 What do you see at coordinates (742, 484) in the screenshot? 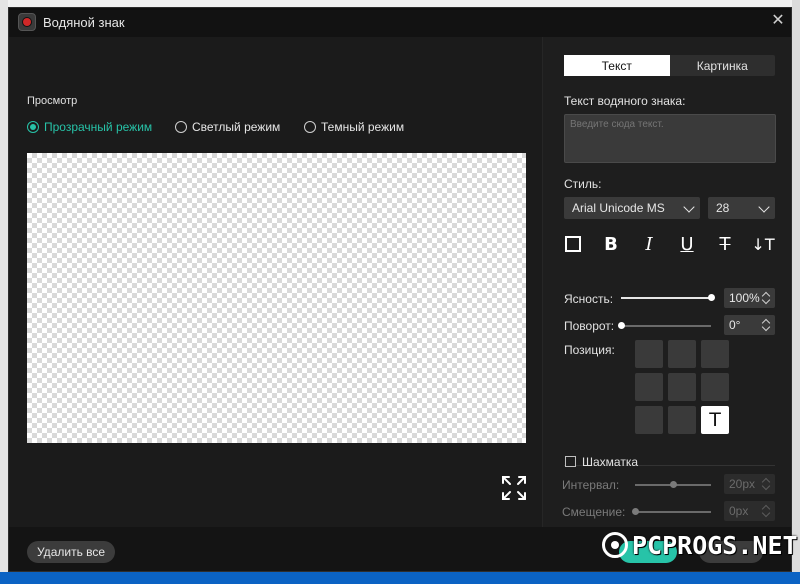
I see `interval-value: 20px` at bounding box center [742, 484].